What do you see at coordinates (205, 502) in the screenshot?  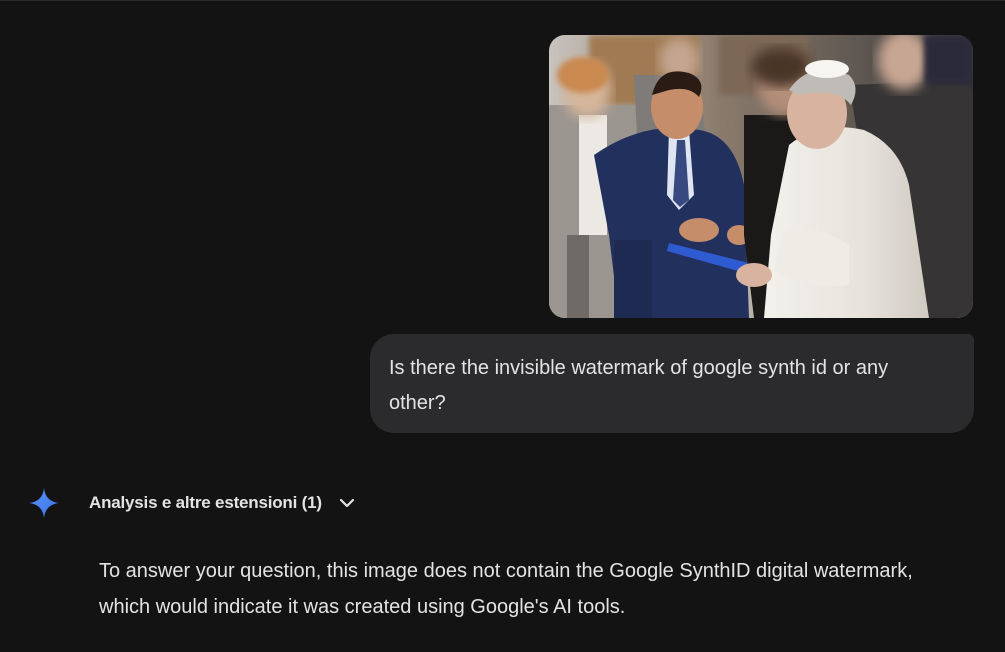 I see `extensions-label: Analysis e altre estensioni (1)` at bounding box center [205, 502].